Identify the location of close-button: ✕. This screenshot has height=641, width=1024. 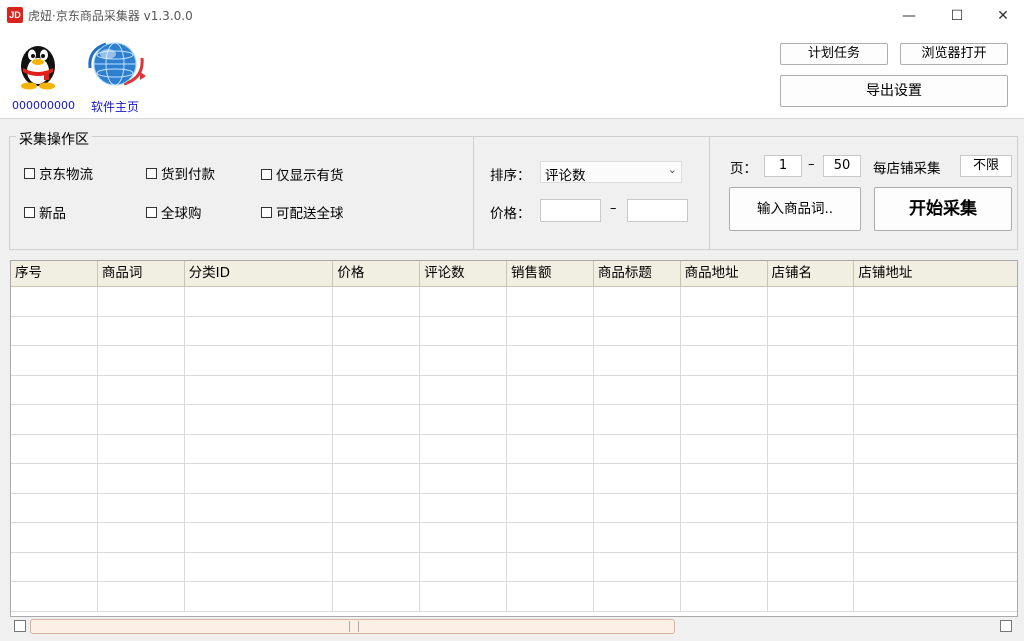
(1002, 16).